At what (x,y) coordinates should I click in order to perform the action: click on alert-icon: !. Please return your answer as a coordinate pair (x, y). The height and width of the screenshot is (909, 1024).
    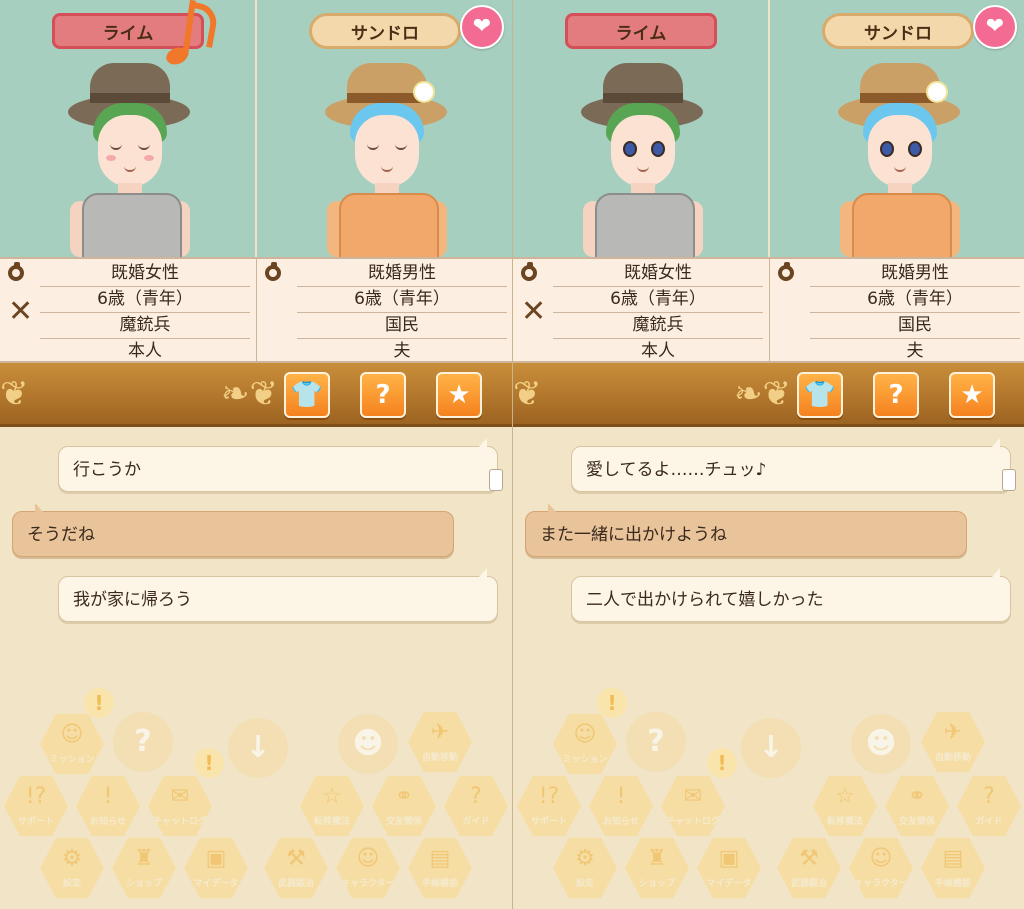
    Looking at the image, I should click on (722, 763).